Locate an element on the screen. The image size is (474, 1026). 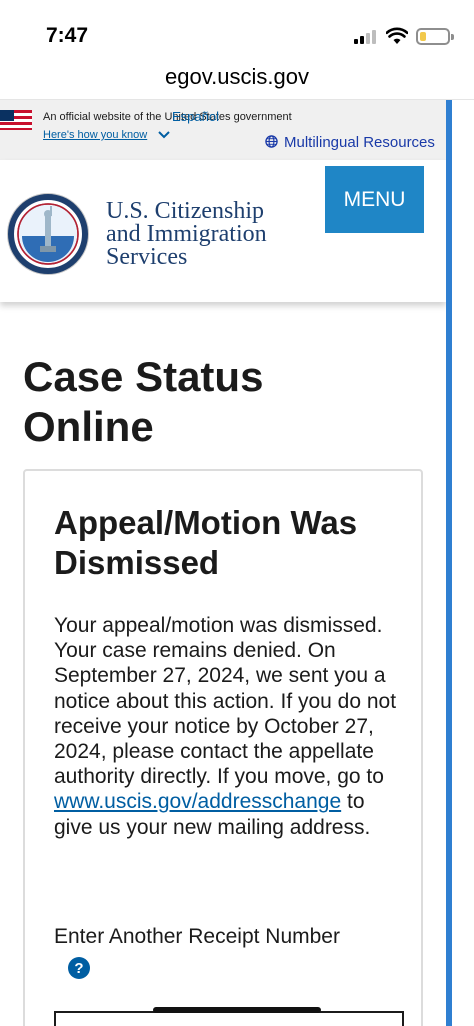
receipt-number-label: Enter Another Receipt Number is located at coordinates (197, 936).